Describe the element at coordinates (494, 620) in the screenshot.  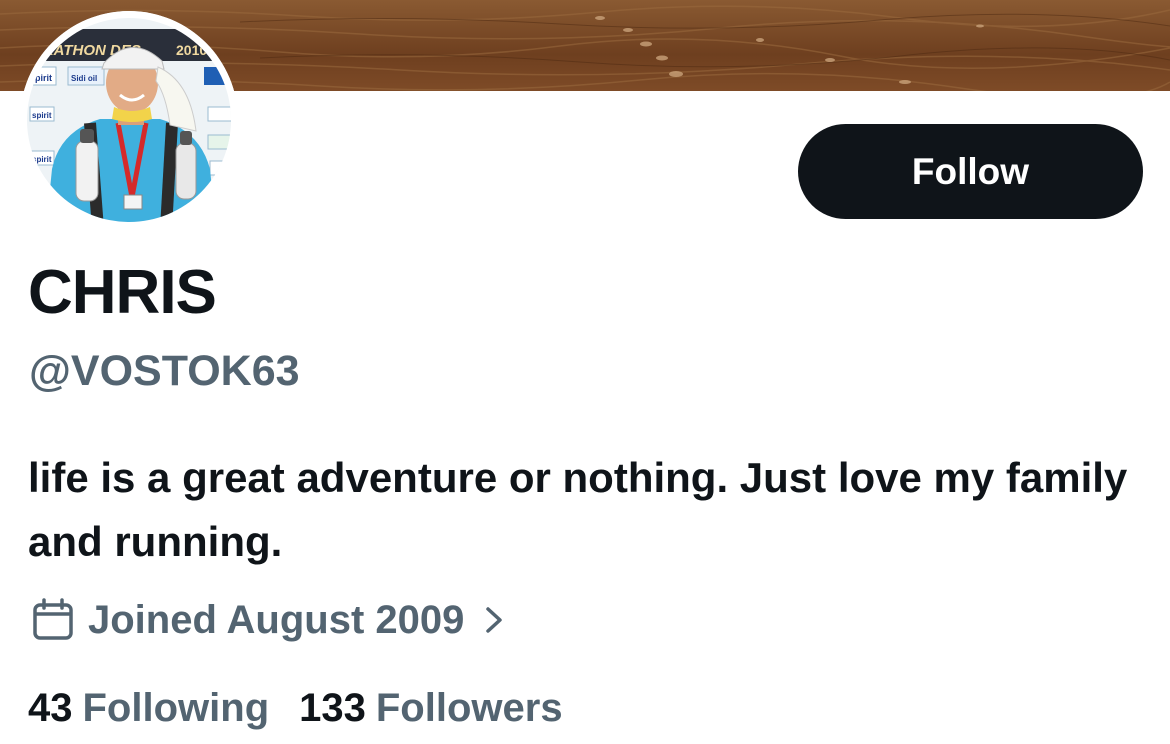
I see `chevron-right-icon` at that location.